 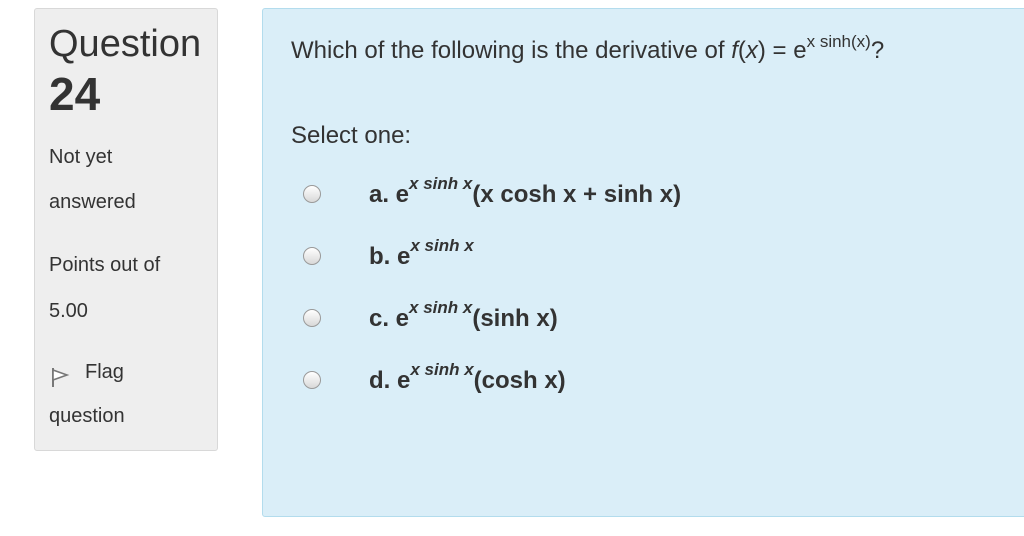 What do you see at coordinates (519, 380) in the screenshot?
I see `option-d-rest: (cosh x)` at bounding box center [519, 380].